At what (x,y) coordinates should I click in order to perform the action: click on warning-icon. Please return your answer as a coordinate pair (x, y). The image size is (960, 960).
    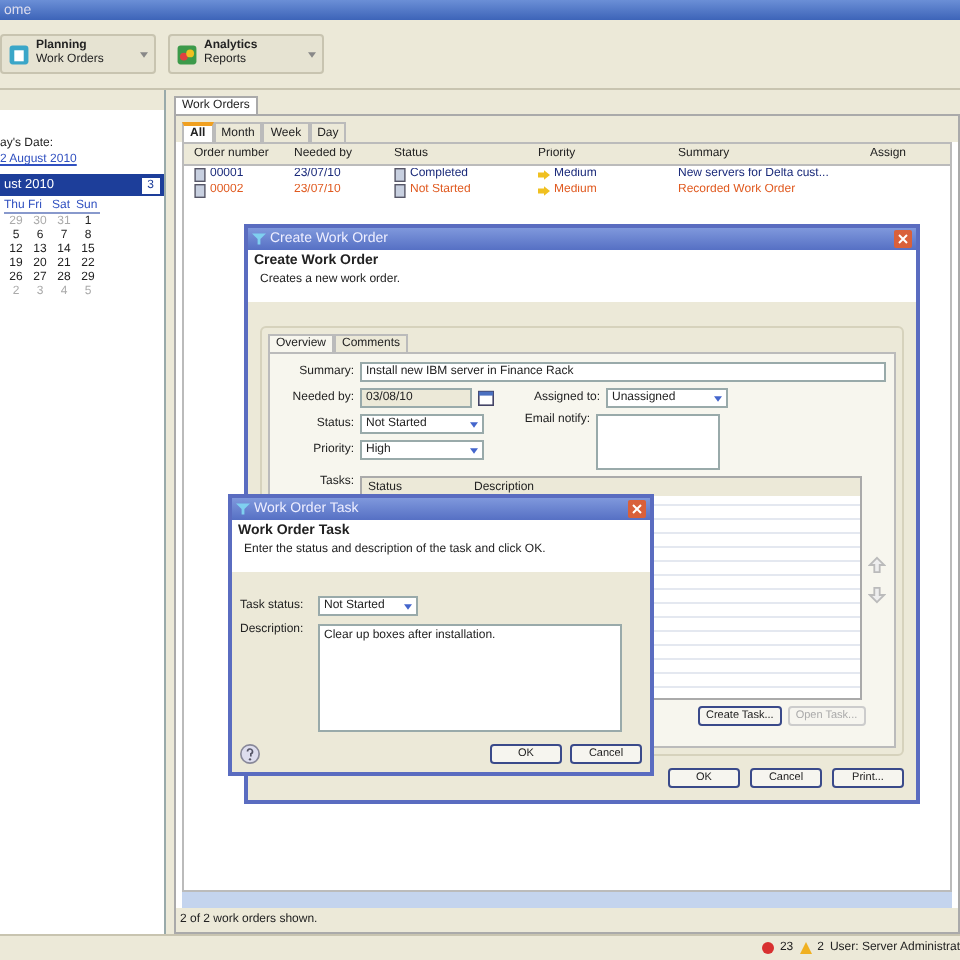
    Looking at the image, I should click on (805, 948).